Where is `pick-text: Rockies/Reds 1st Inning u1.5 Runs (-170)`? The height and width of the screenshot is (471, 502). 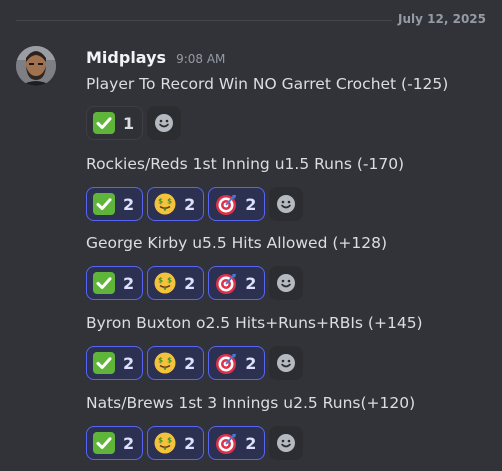
pick-text: Rockies/Reds 1st Inning u1.5 Runs (-170) is located at coordinates (245, 164).